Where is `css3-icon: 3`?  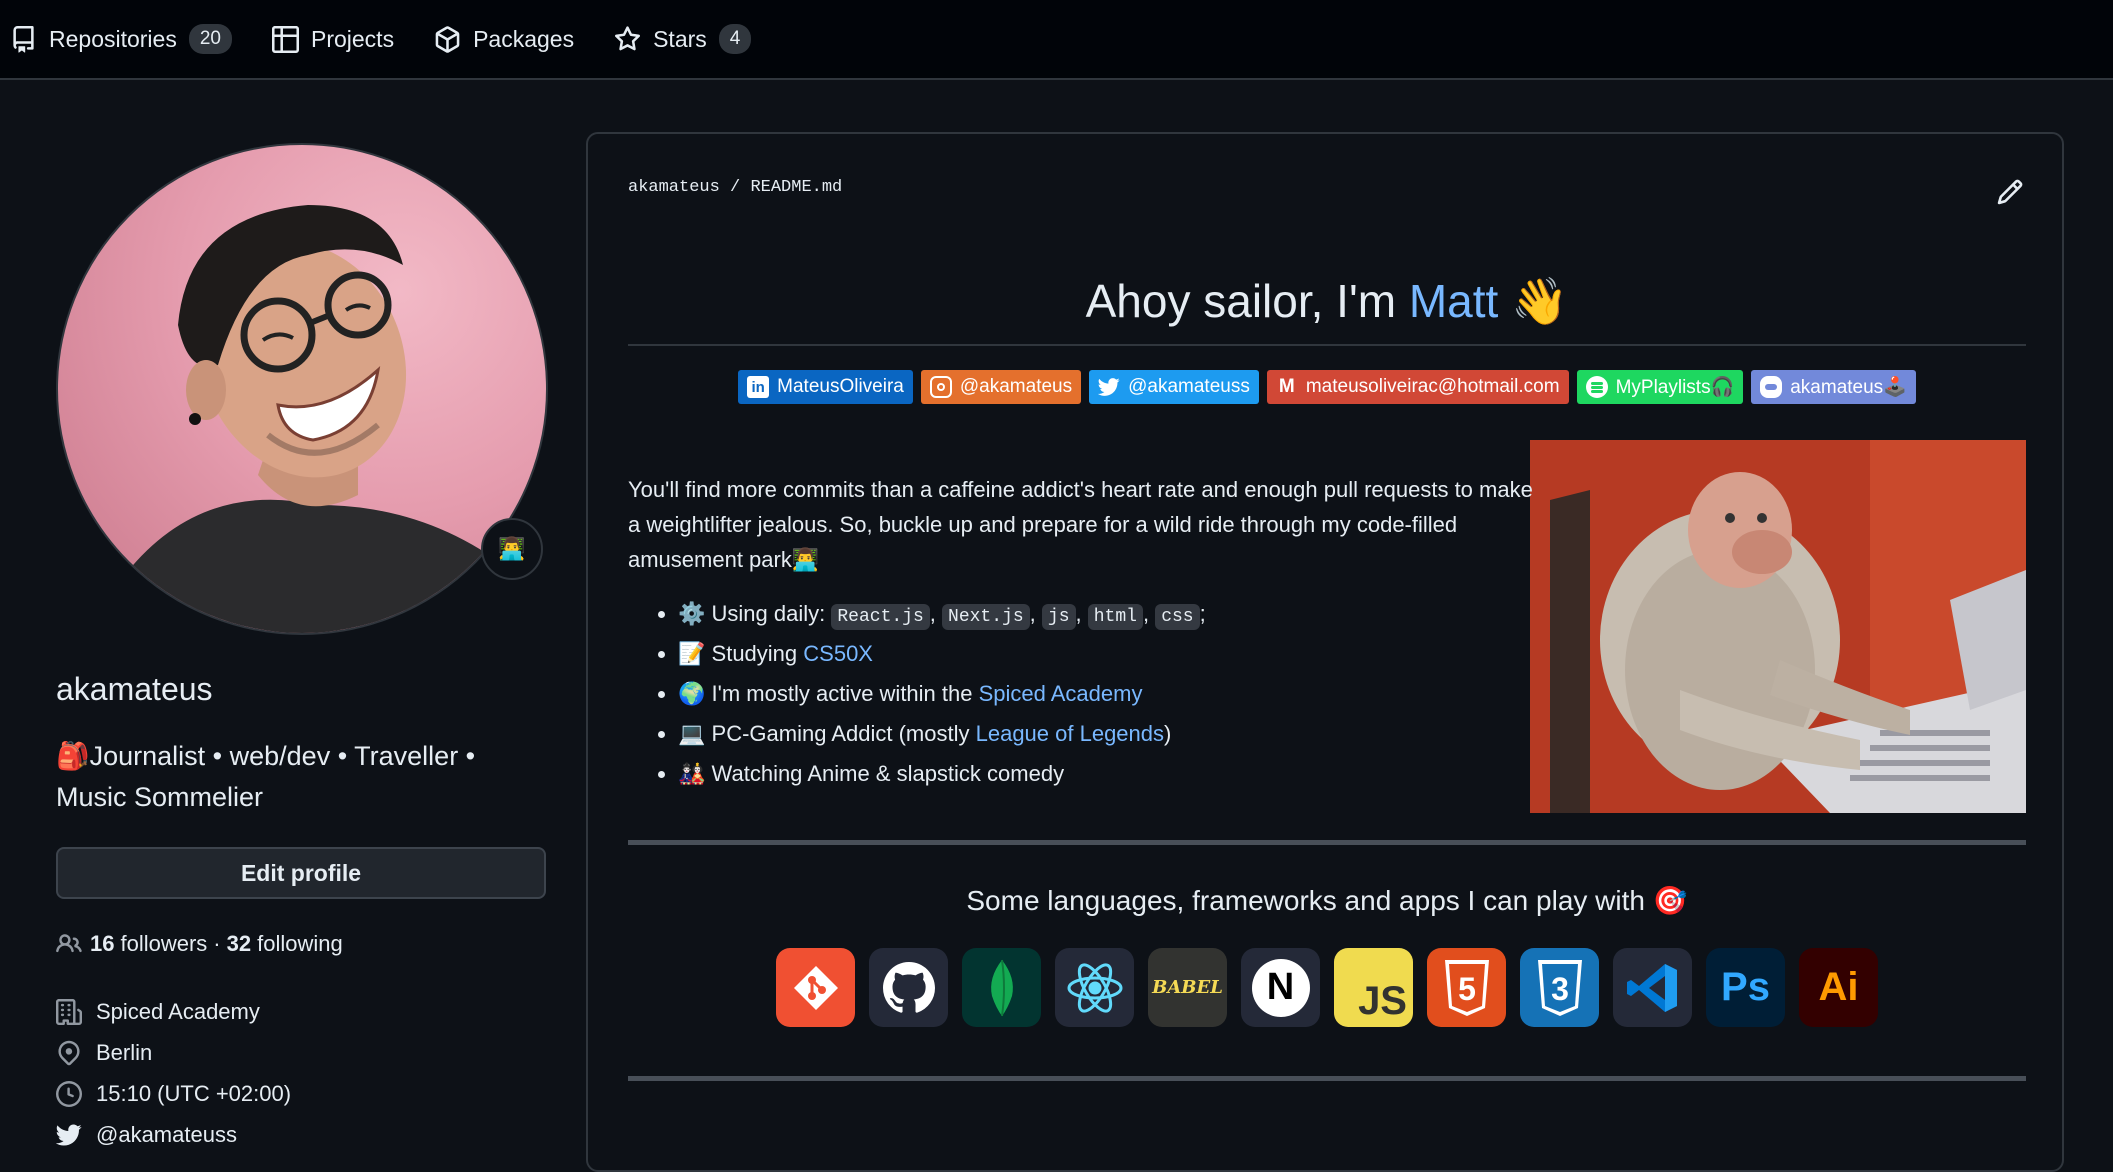 css3-icon: 3 is located at coordinates (1559, 987).